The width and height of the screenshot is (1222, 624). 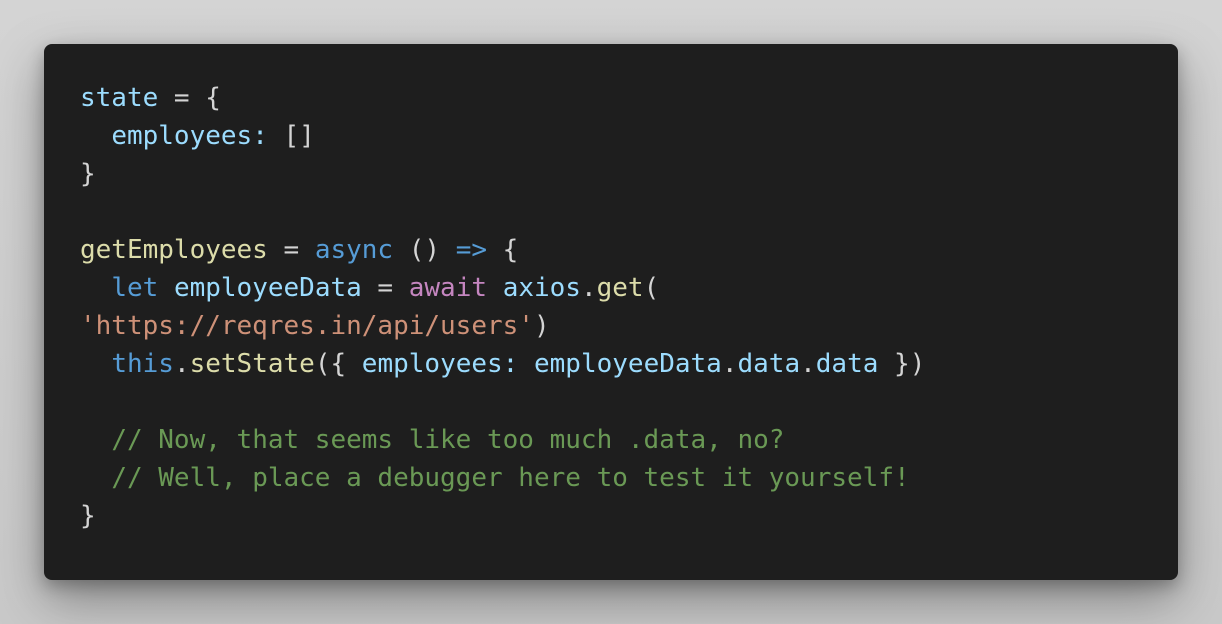 What do you see at coordinates (541, 288) in the screenshot?
I see `token-axios: axios` at bounding box center [541, 288].